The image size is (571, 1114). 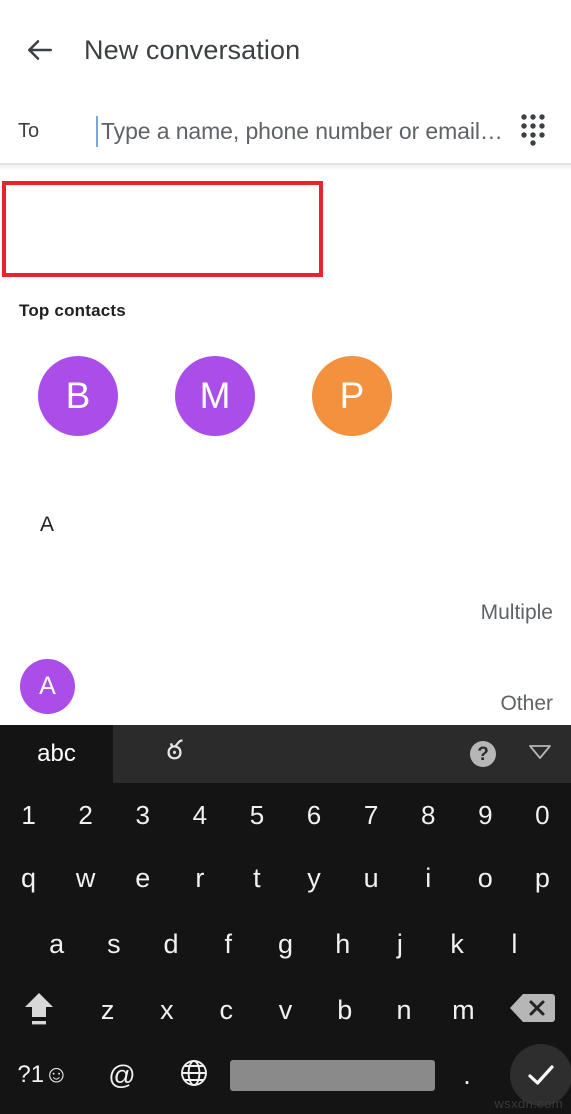 I want to click on key-u: u, so click(x=371, y=878).